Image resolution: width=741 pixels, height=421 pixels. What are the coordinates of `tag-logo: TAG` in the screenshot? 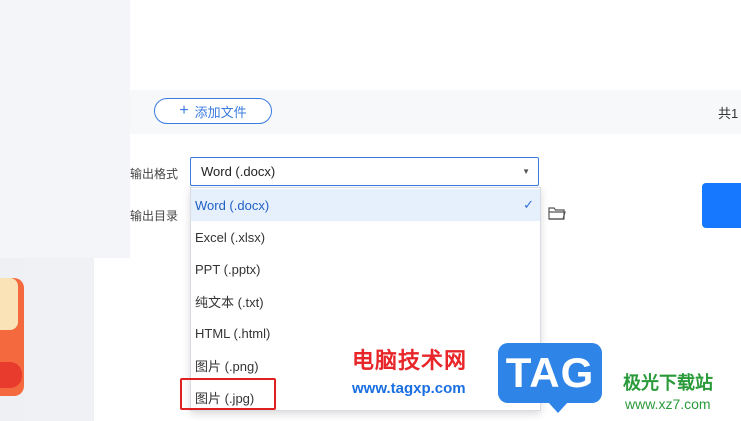 It's located at (550, 378).